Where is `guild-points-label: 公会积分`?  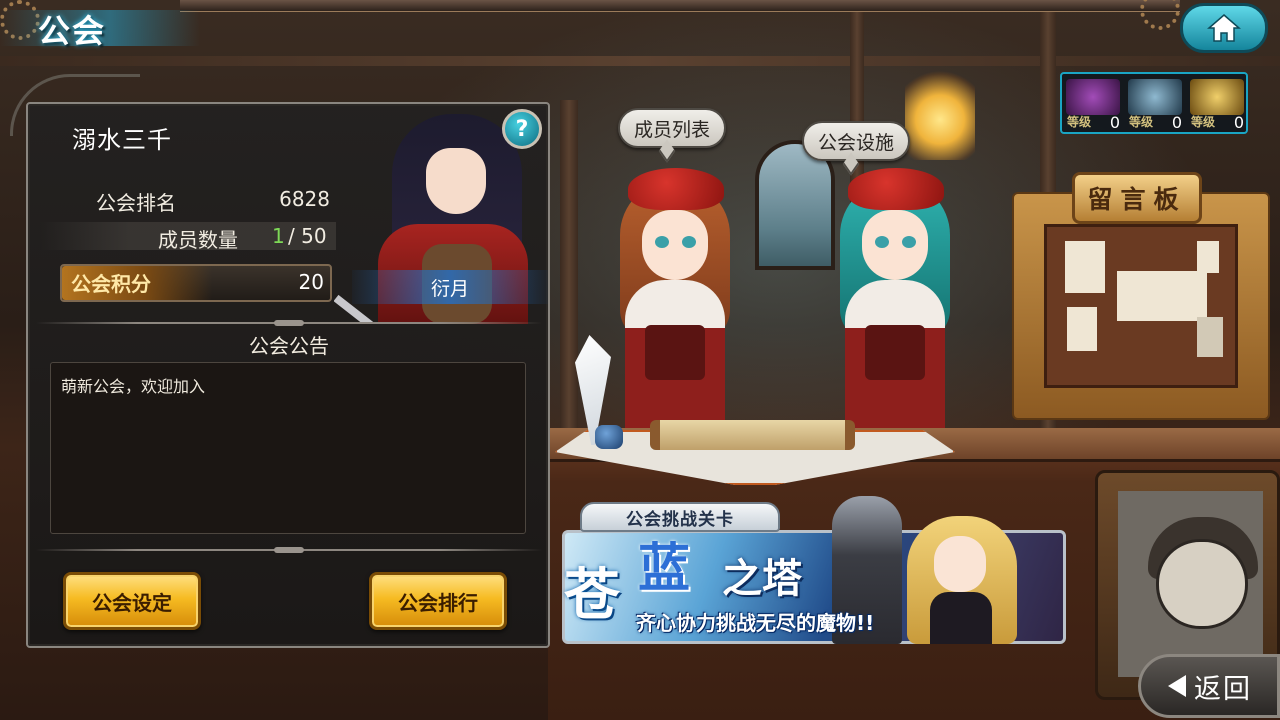
guild-points-label: 公会积分 is located at coordinates (111, 284).